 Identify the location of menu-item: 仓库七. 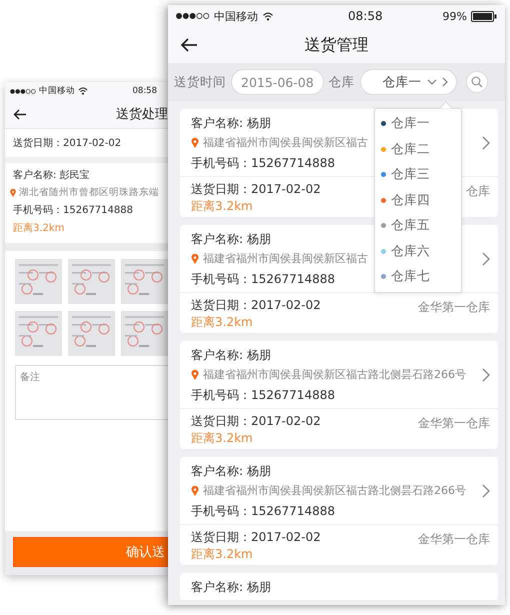
(418, 277).